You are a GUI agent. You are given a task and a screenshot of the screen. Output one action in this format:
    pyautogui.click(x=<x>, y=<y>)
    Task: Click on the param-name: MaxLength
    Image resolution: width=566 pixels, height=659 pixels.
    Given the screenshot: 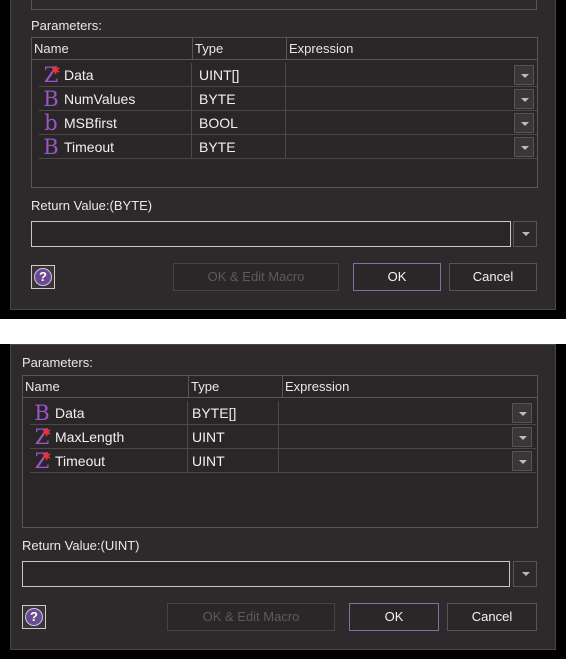 What is the action you would take?
    pyautogui.click(x=90, y=437)
    